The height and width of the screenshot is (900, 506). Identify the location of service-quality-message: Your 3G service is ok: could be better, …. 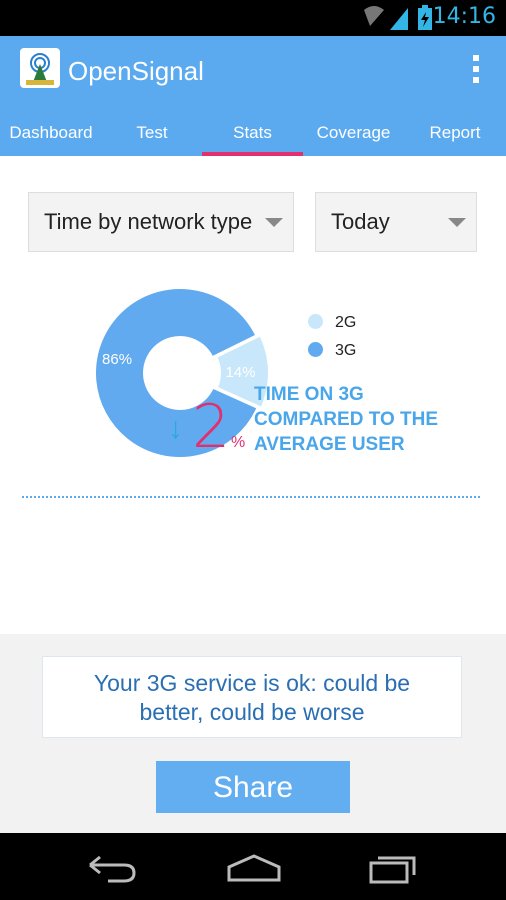
(252, 697).